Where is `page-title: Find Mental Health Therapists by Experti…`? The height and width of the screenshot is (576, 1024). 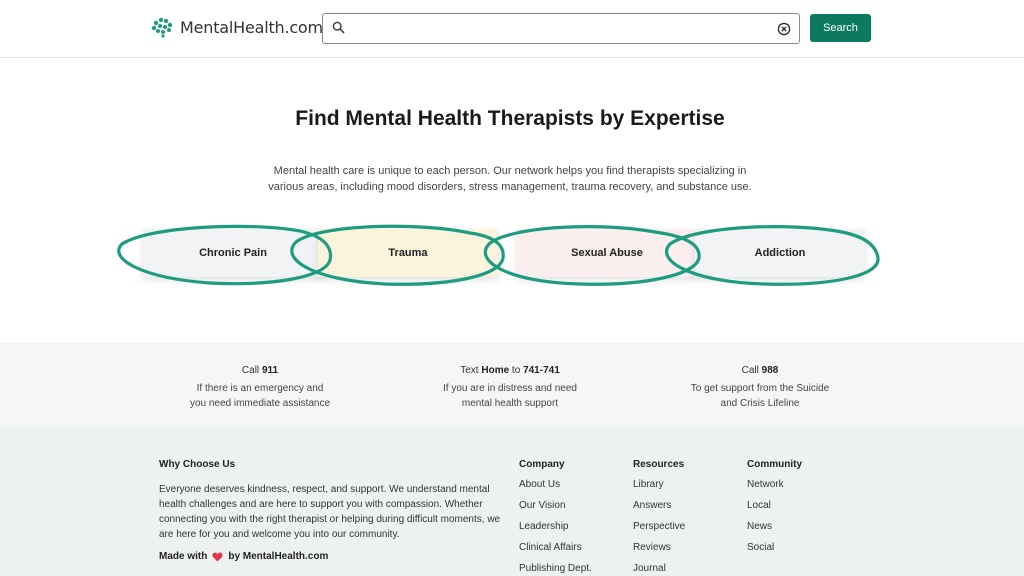
page-title: Find Mental Health Therapists by Experti… is located at coordinates (510, 118).